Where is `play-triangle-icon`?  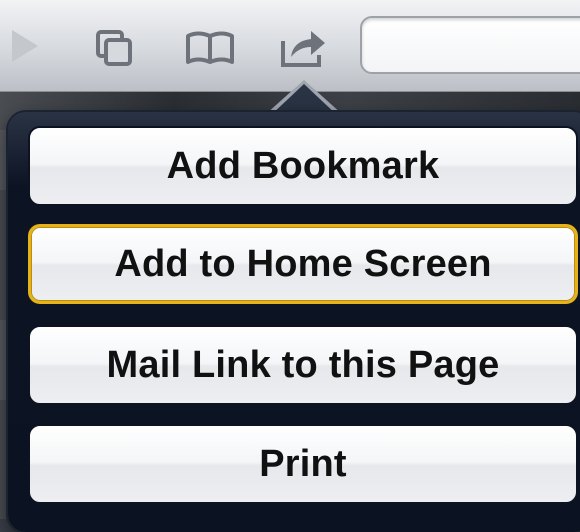 play-triangle-icon is located at coordinates (25, 46).